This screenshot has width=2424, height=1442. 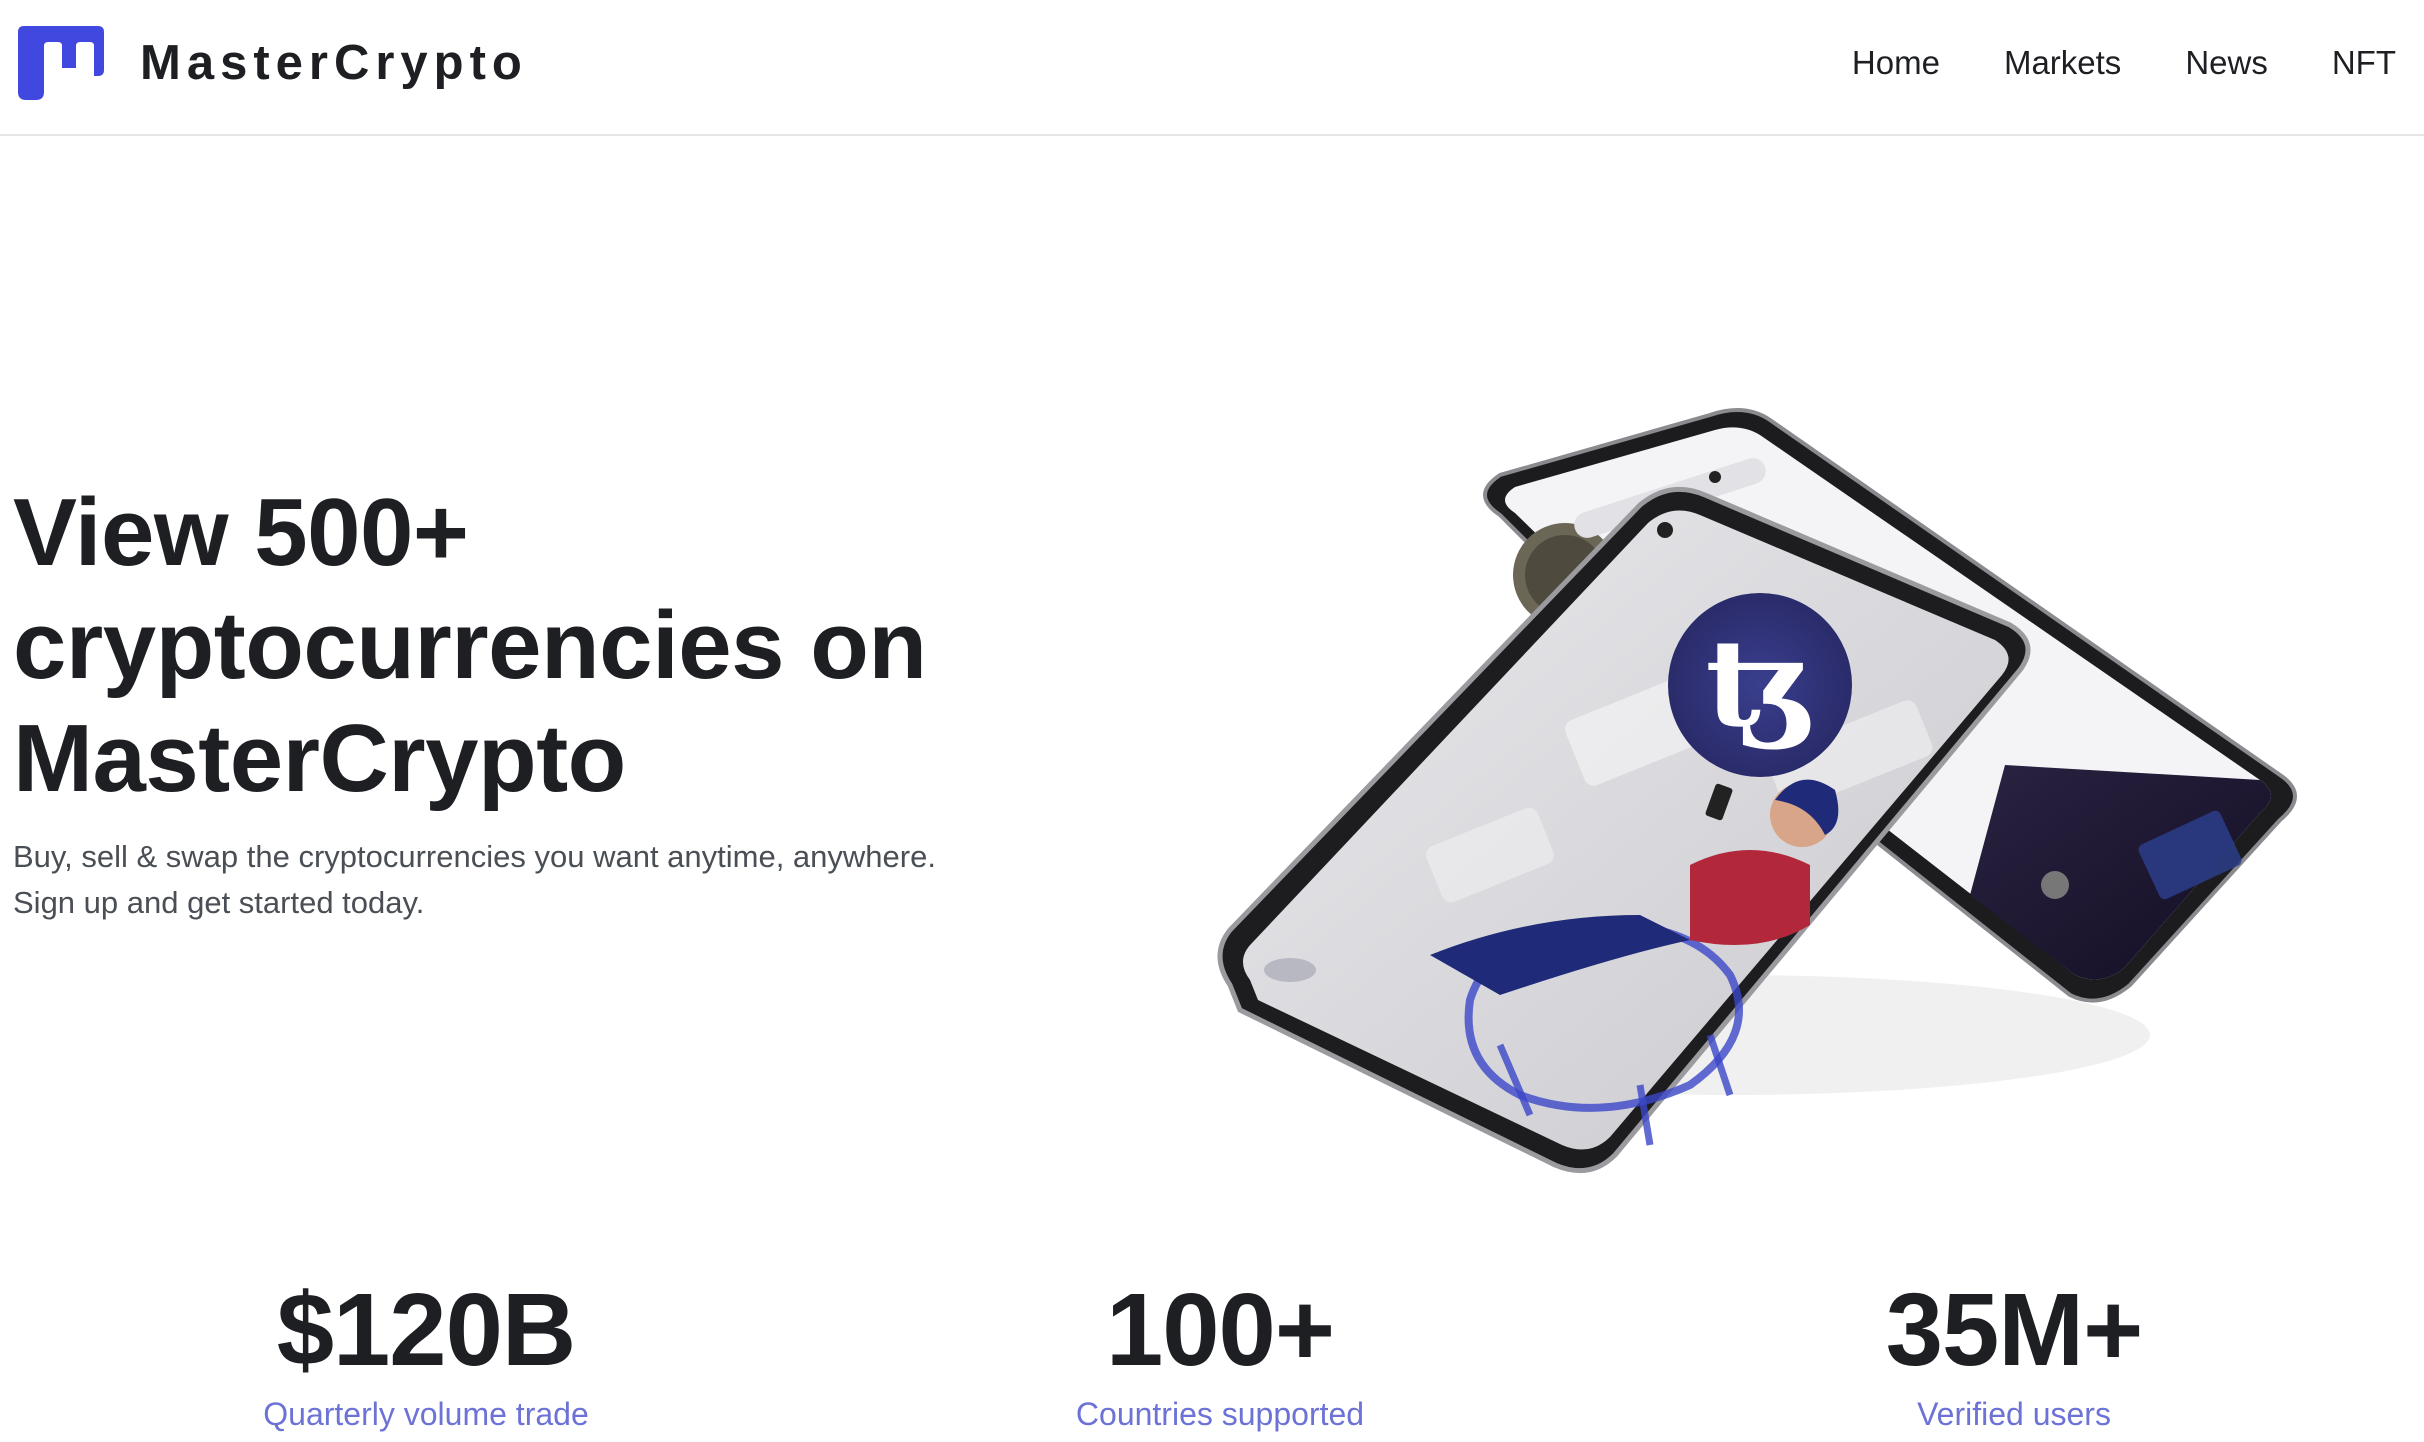 I want to click on stat-item: 35M+ Verified users, so click(x=2014, y=1352).